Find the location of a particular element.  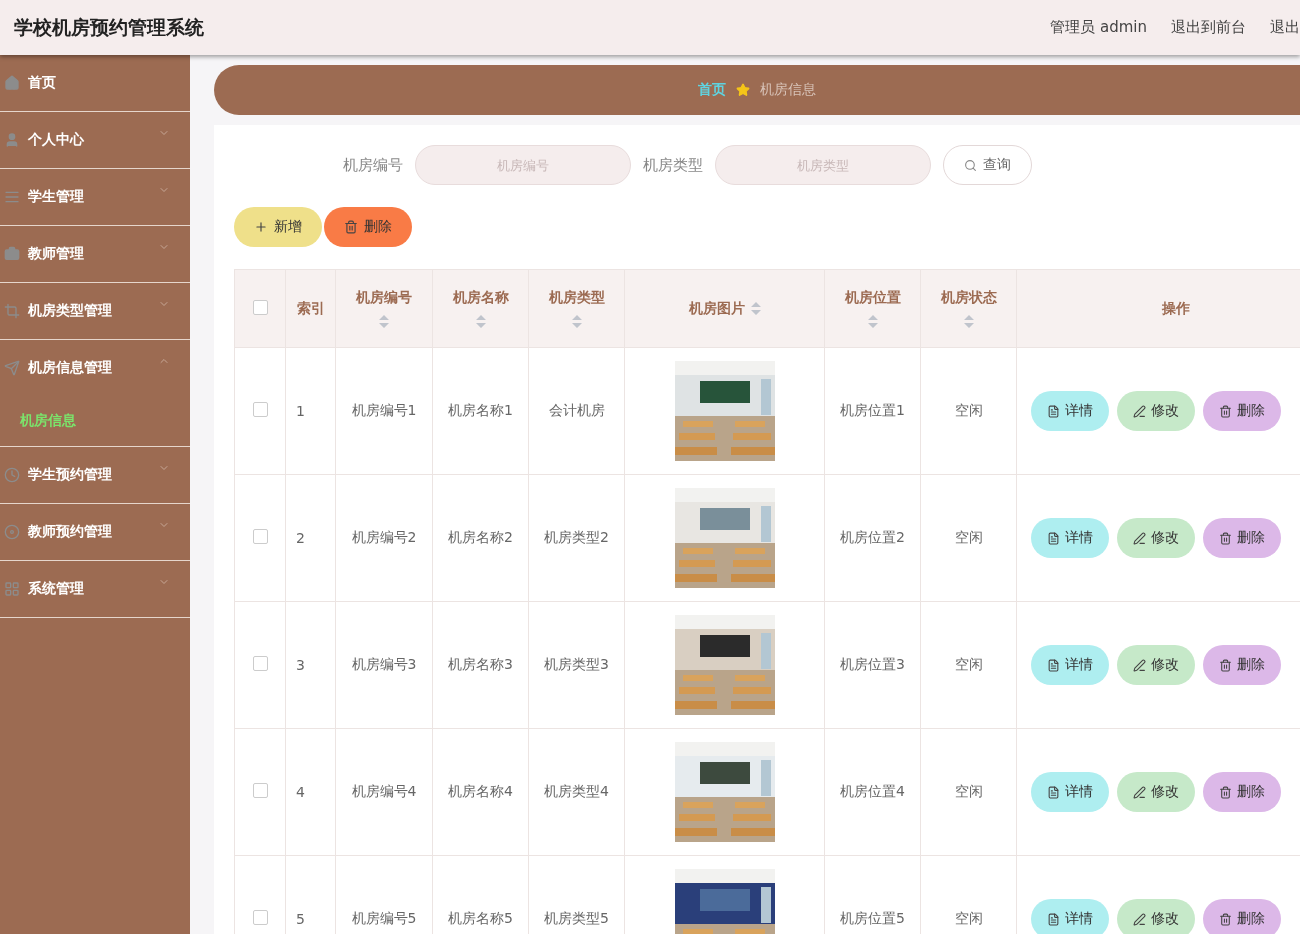

table-cell: 机房位置5 is located at coordinates (872, 918).